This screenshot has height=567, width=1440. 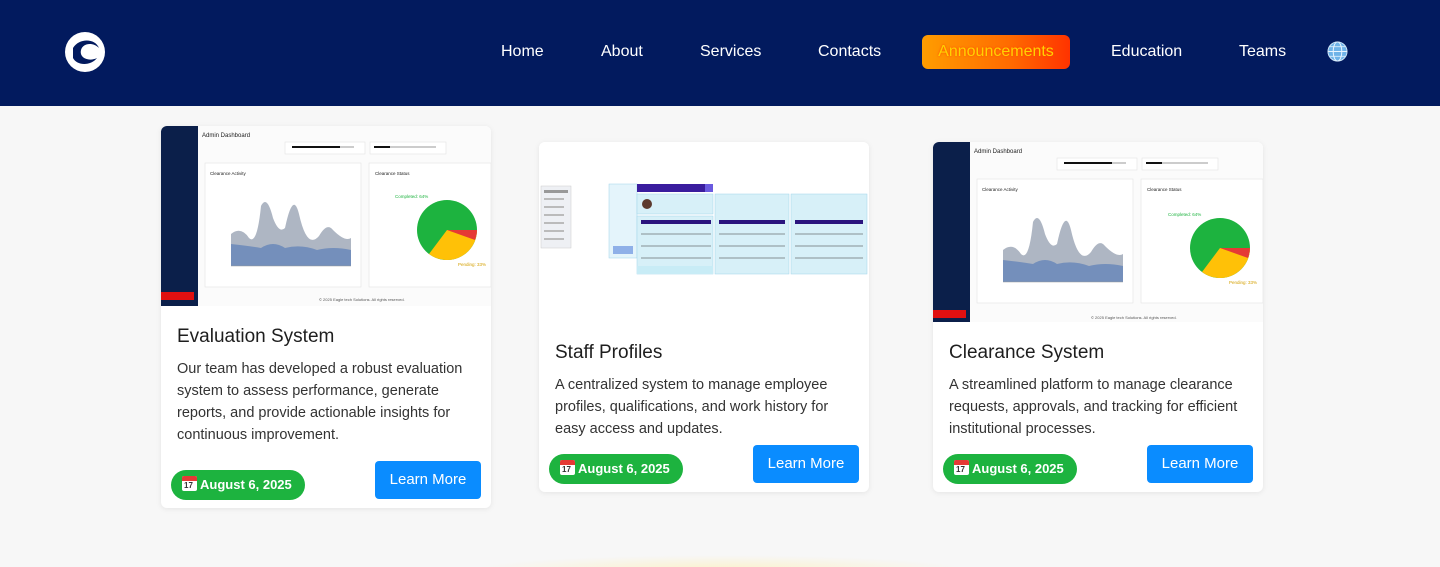 What do you see at coordinates (1337, 51) in the screenshot?
I see `globe-icon` at bounding box center [1337, 51].